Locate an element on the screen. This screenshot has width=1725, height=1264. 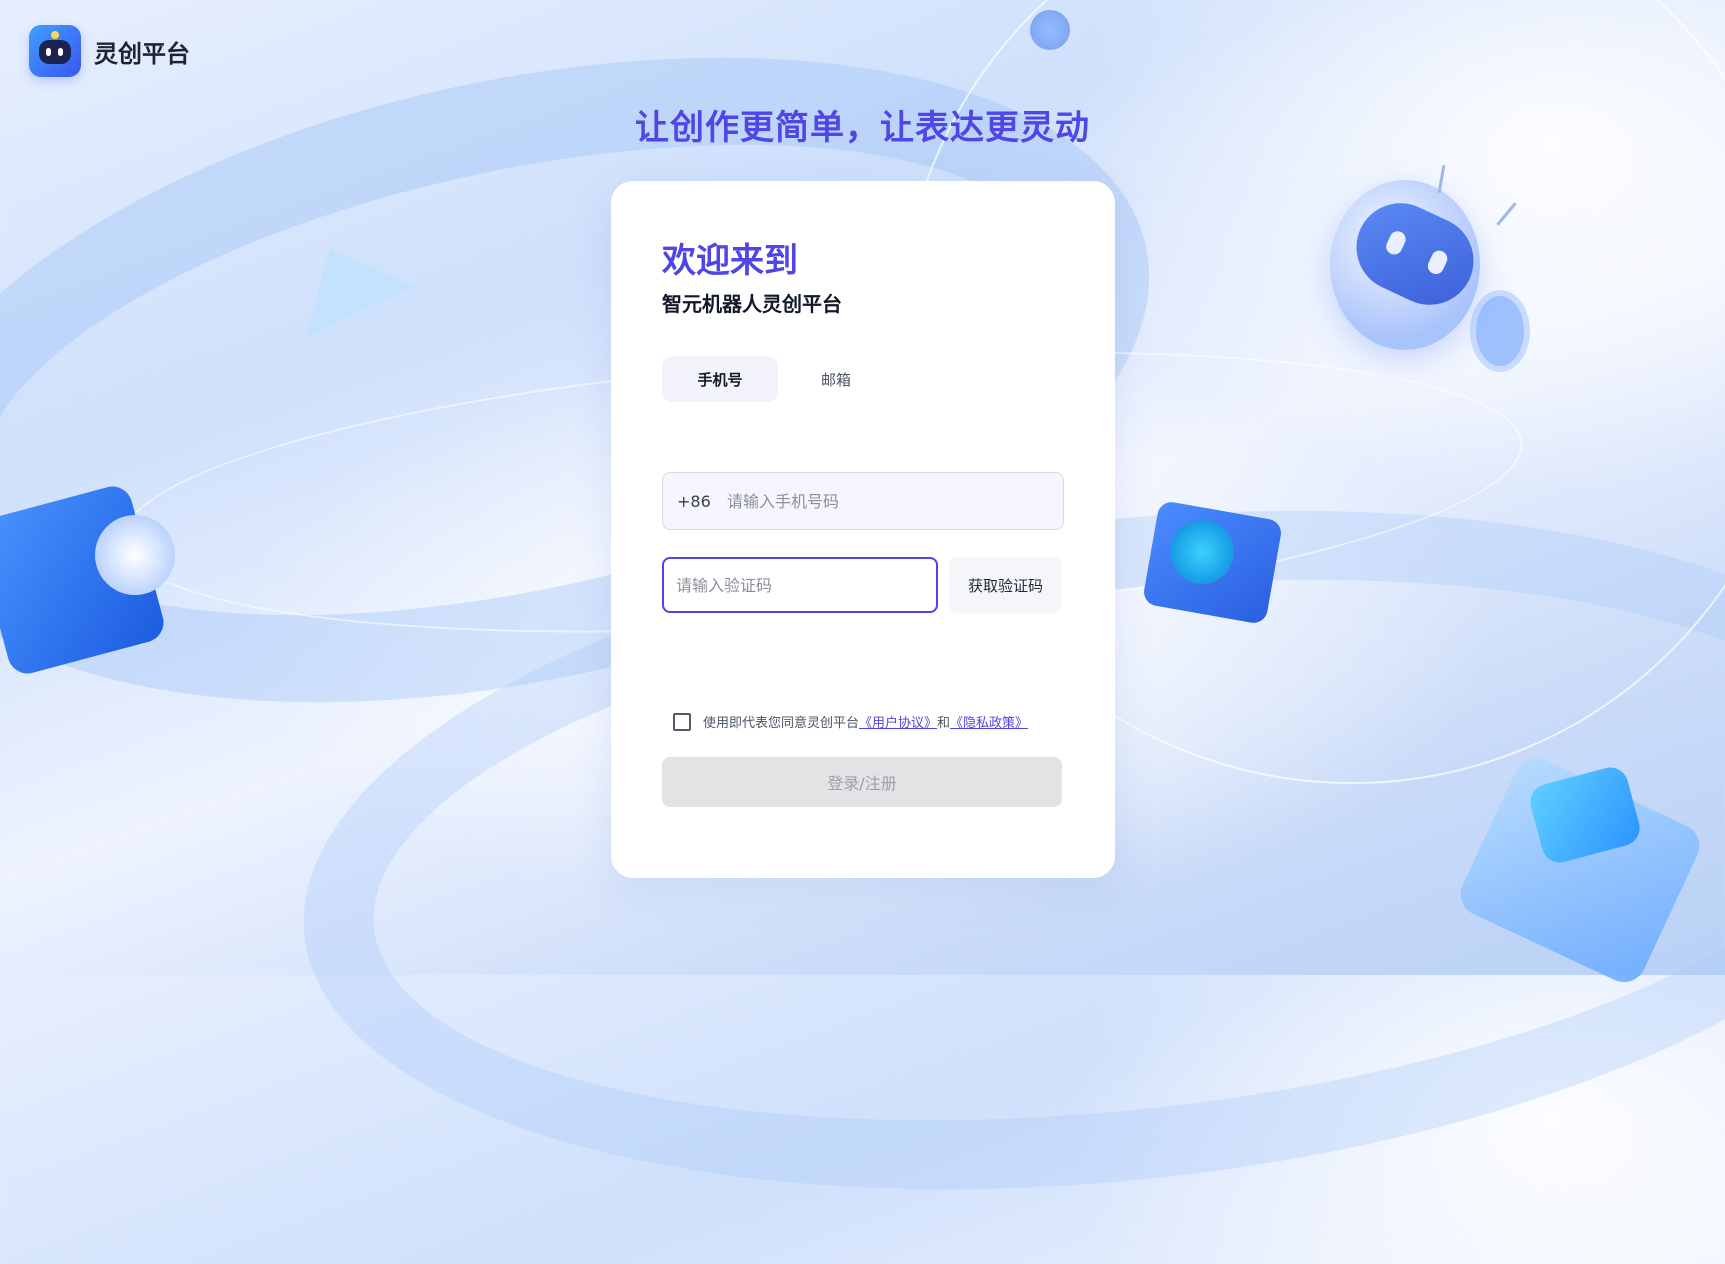
camera-lens-illustration is located at coordinates (1202, 552).